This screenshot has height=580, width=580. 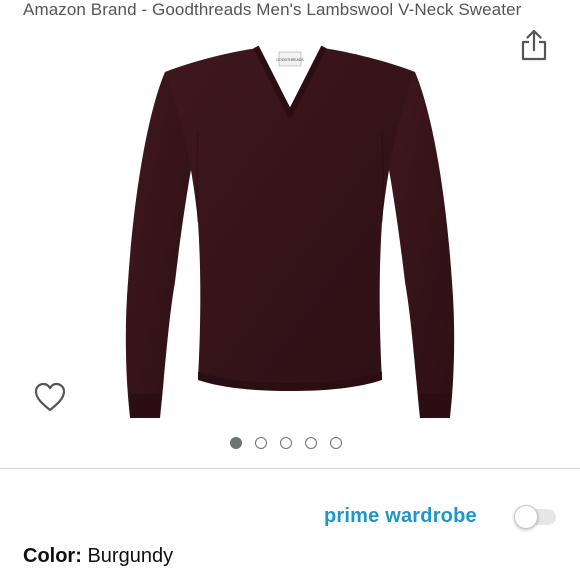 I want to click on prime-wardrobe-row: prime wardrobe, so click(x=290, y=518).